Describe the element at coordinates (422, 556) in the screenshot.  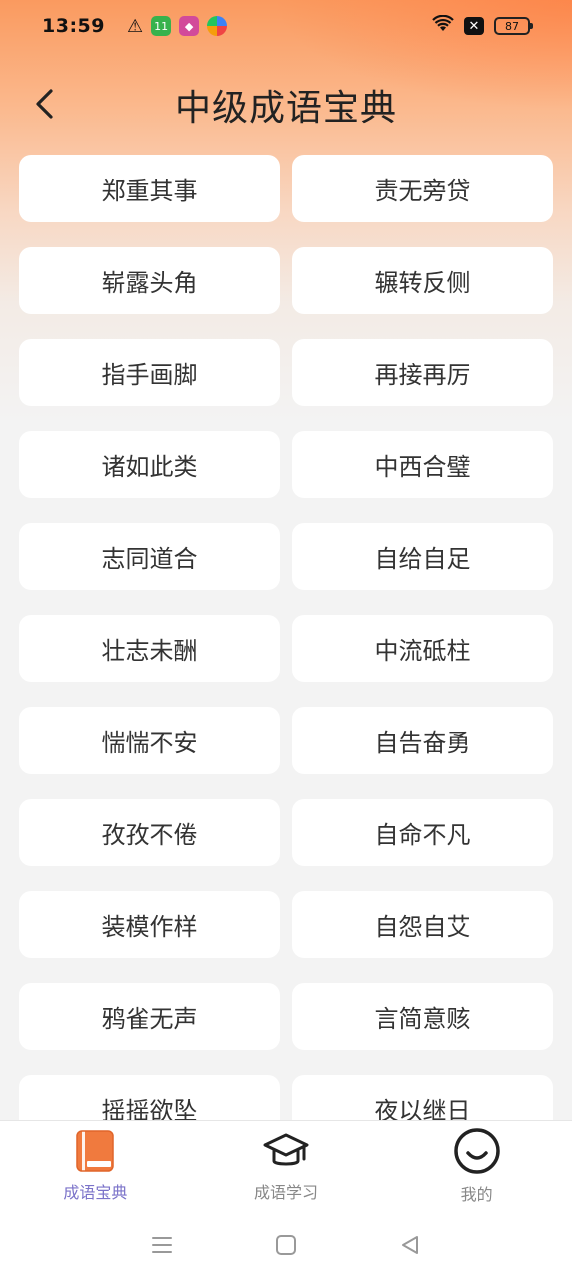
I see `idiom-card: 自给自足` at that location.